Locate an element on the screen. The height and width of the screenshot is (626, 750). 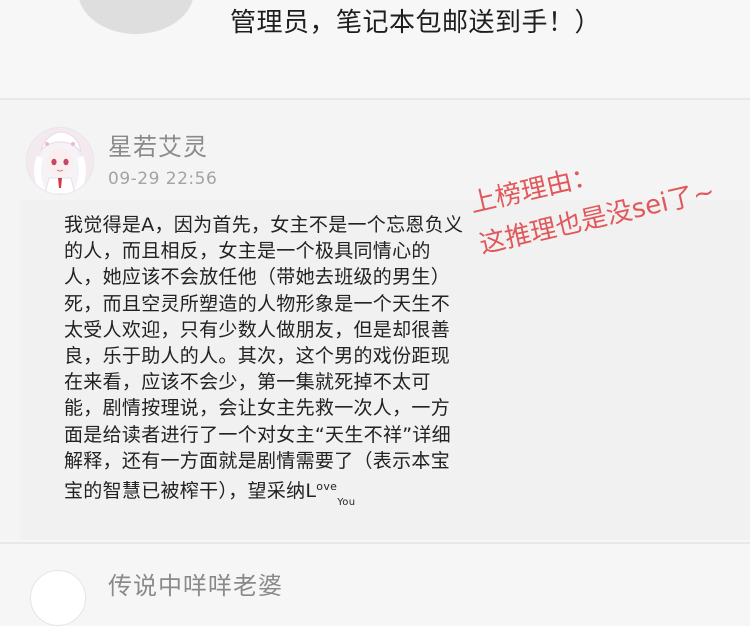
comment-line-last: 宝的智慧已被榨干），望采纳Love You is located at coordinates (264, 495).